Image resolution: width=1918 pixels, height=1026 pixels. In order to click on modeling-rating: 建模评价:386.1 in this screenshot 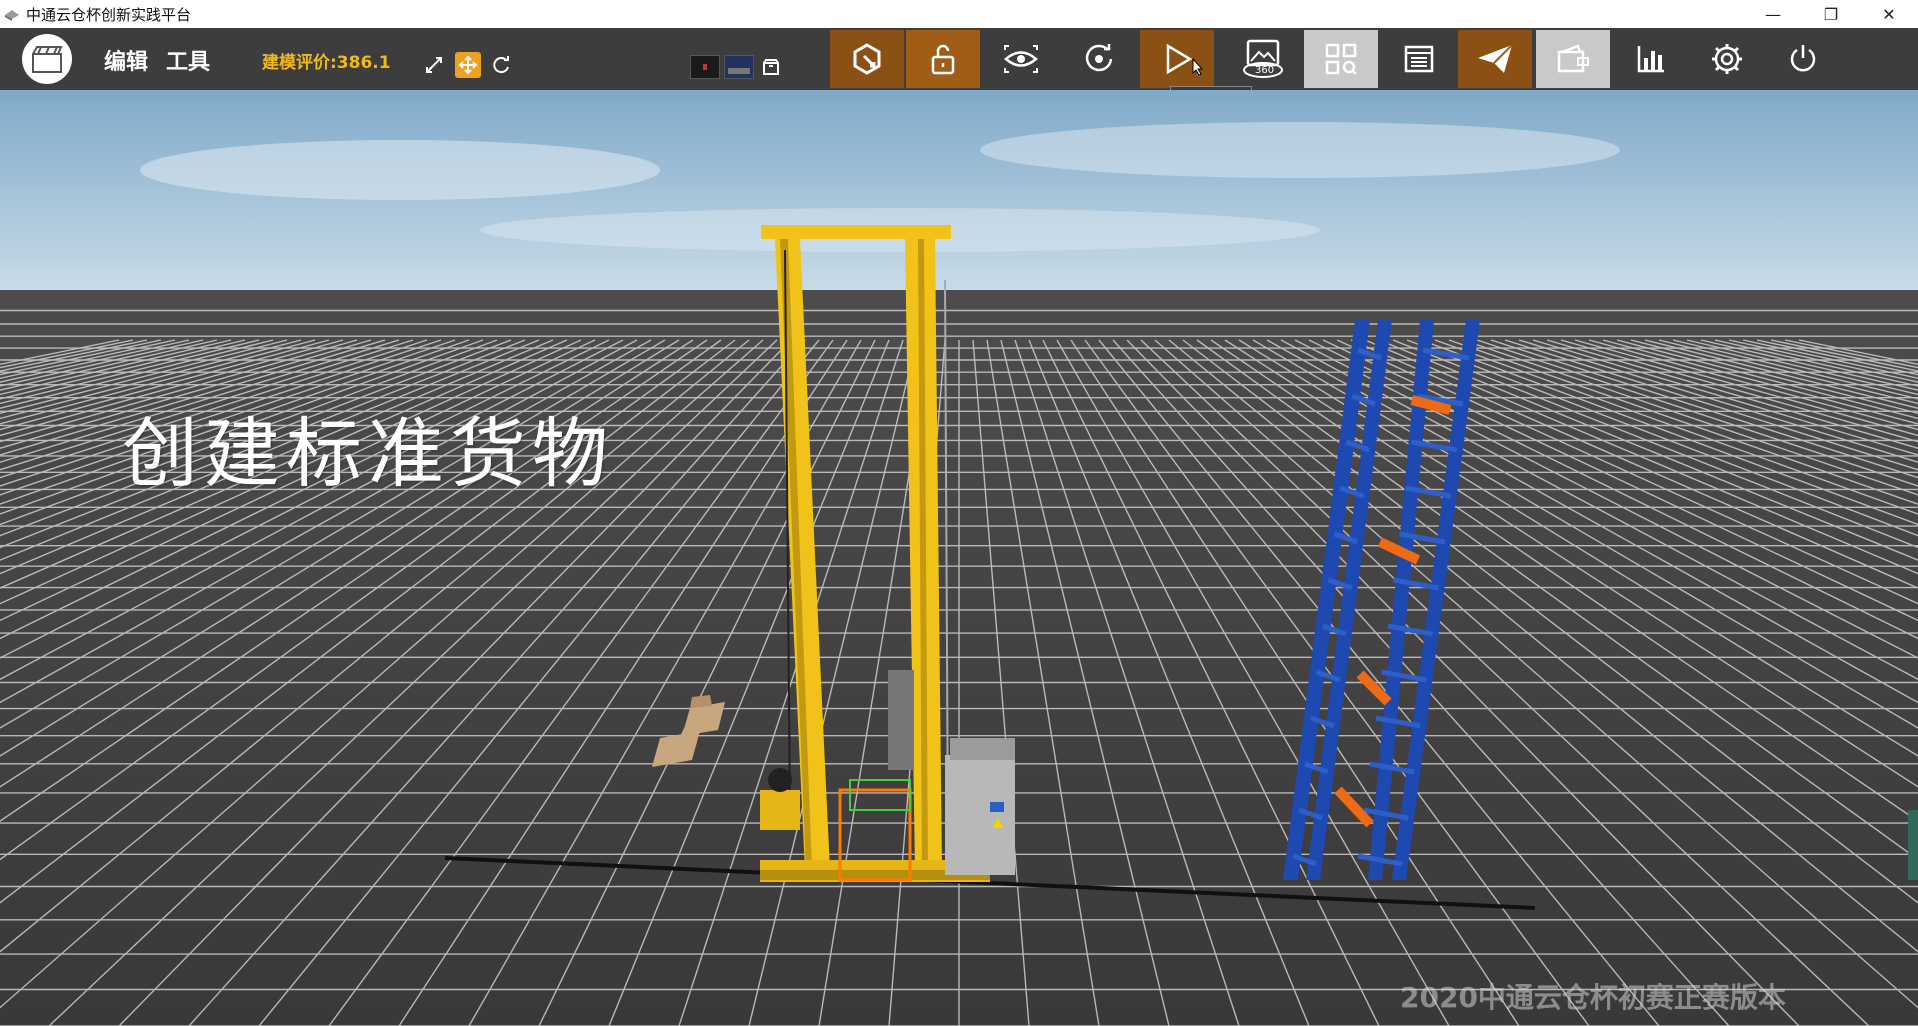, I will do `click(326, 63)`.